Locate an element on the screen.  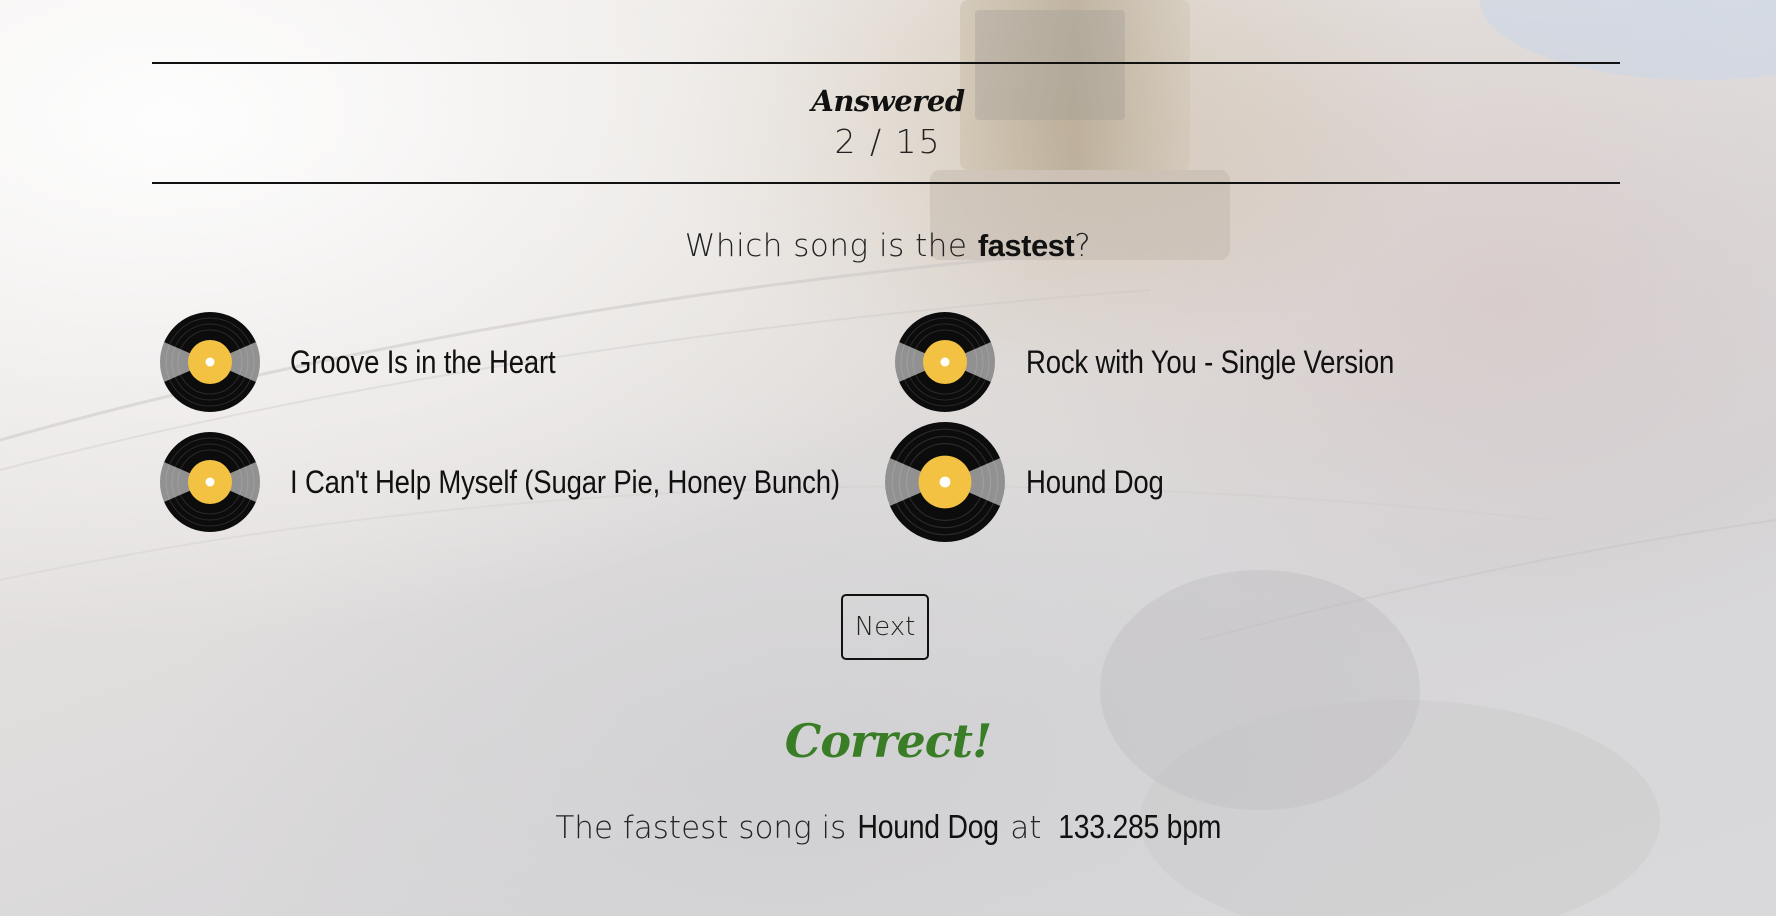
question-suffix: ? is located at coordinates (1083, 246).